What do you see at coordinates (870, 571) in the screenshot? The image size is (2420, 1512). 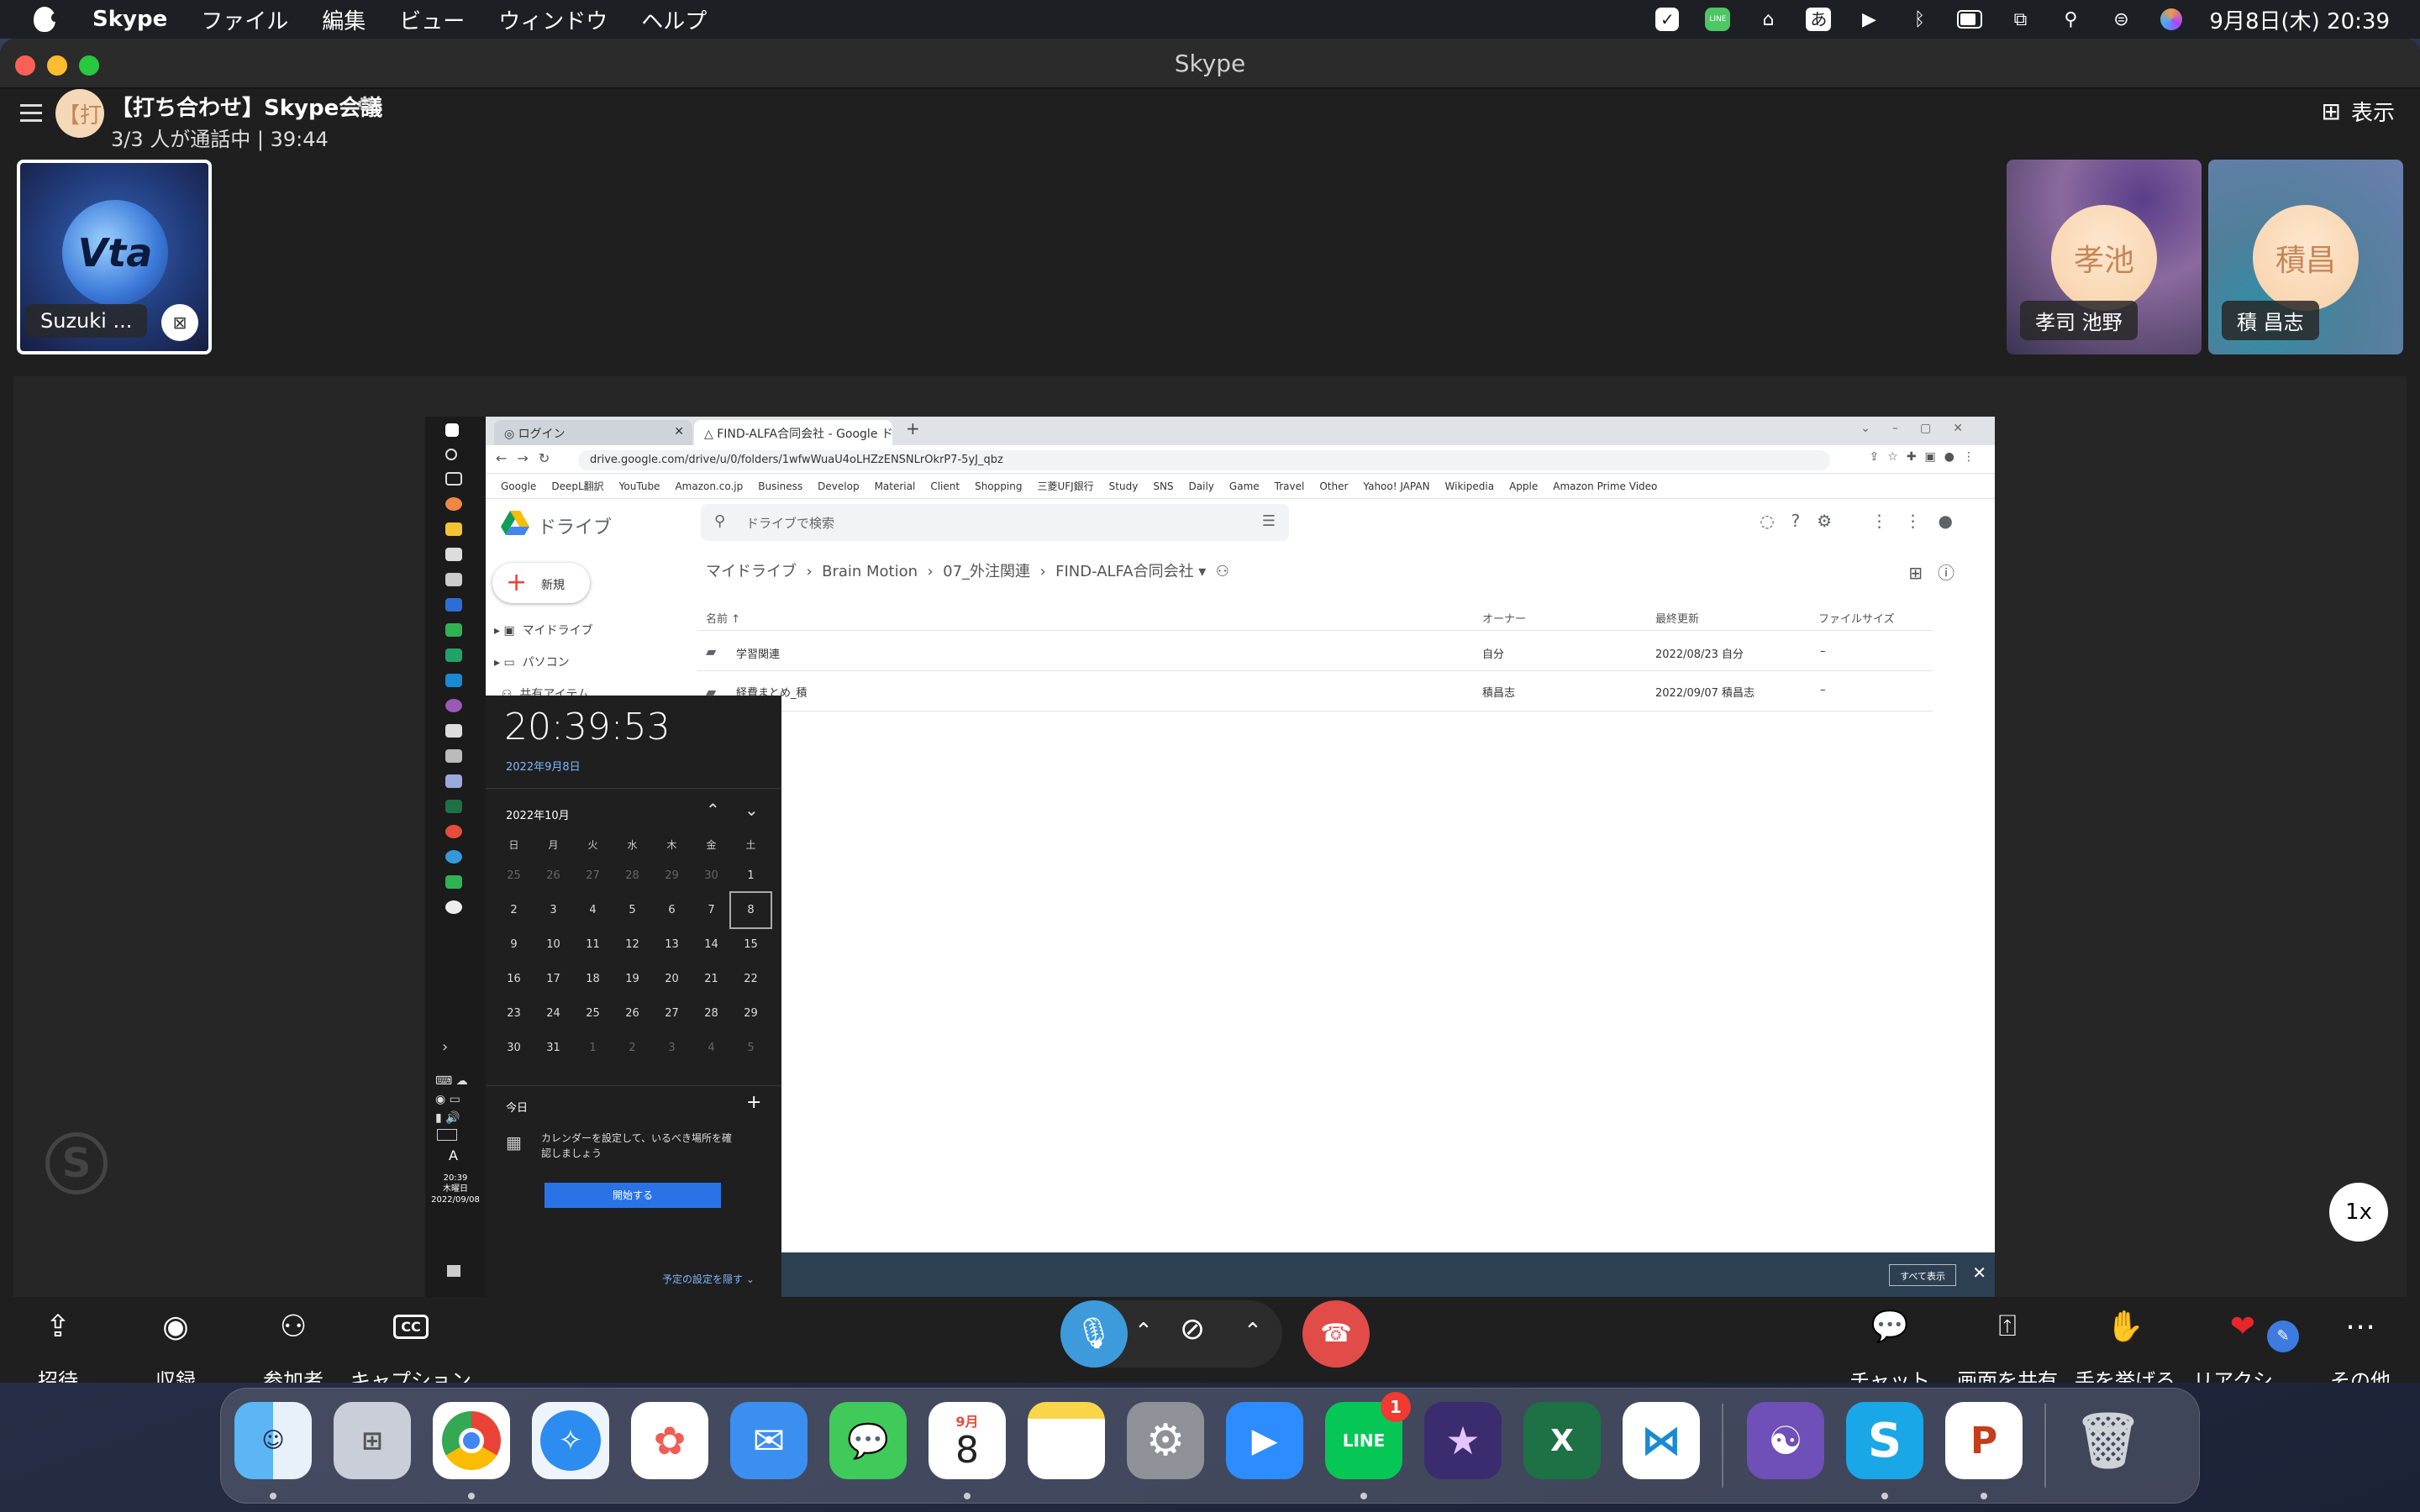 I see `breadcrumb-brain-motion: Brain Motion` at bounding box center [870, 571].